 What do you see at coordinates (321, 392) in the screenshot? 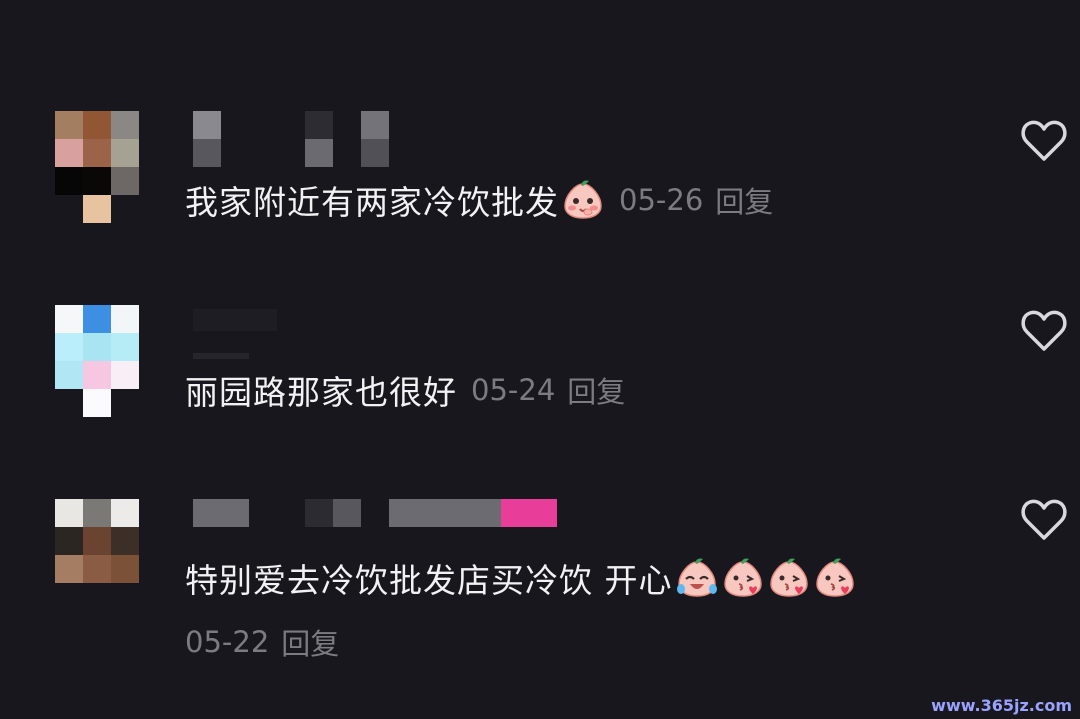
I see `comment-text: 丽园路那家也很好` at bounding box center [321, 392].